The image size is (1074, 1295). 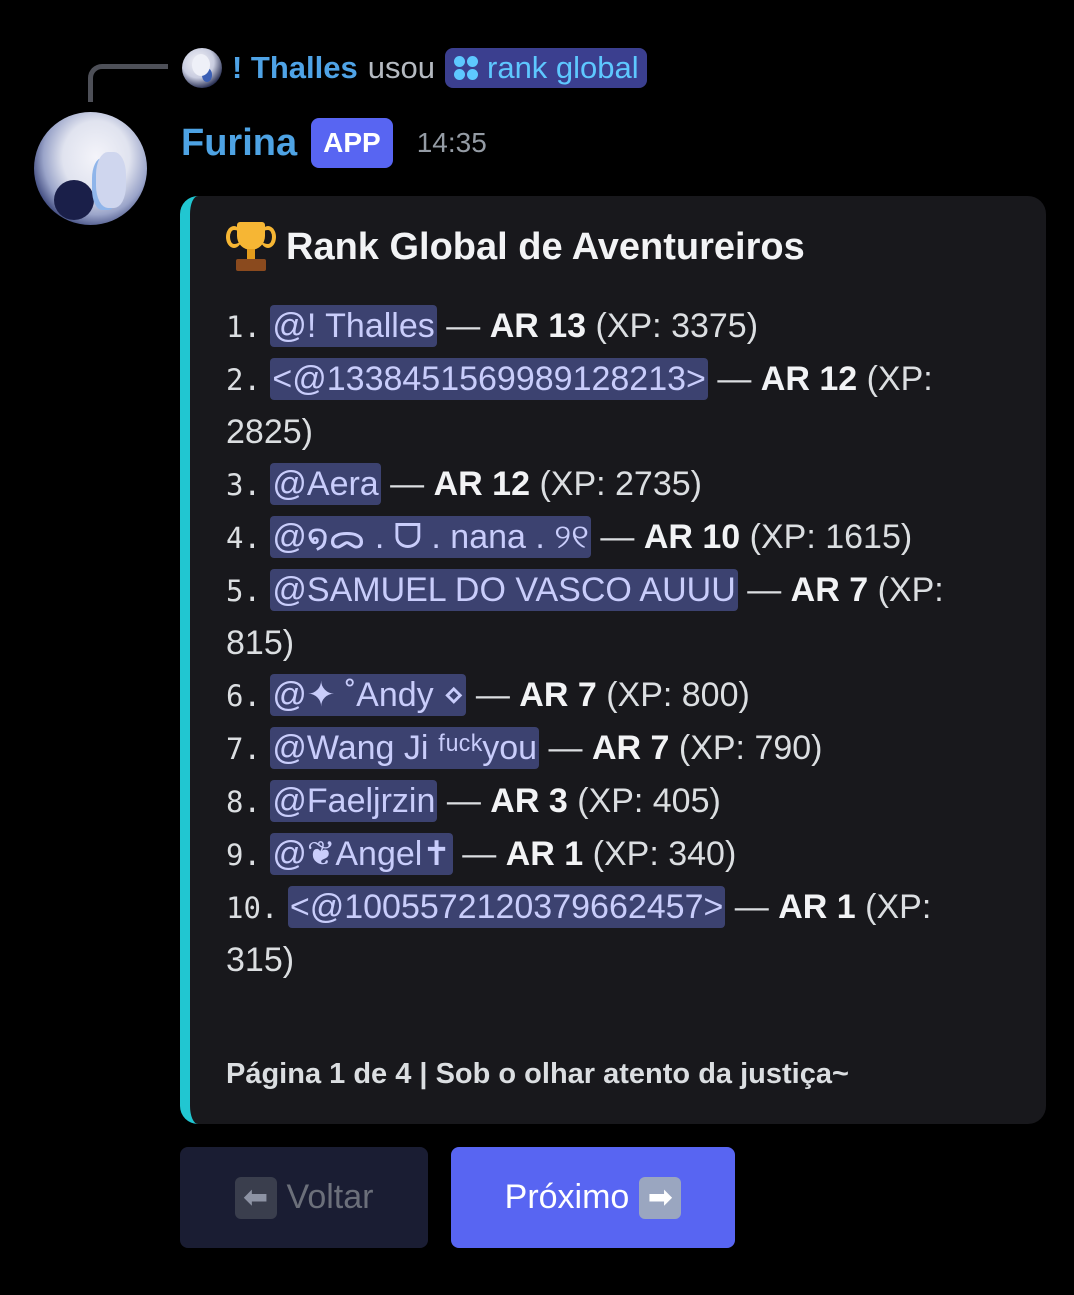 I want to click on bot-avatar, so click(x=90, y=168).